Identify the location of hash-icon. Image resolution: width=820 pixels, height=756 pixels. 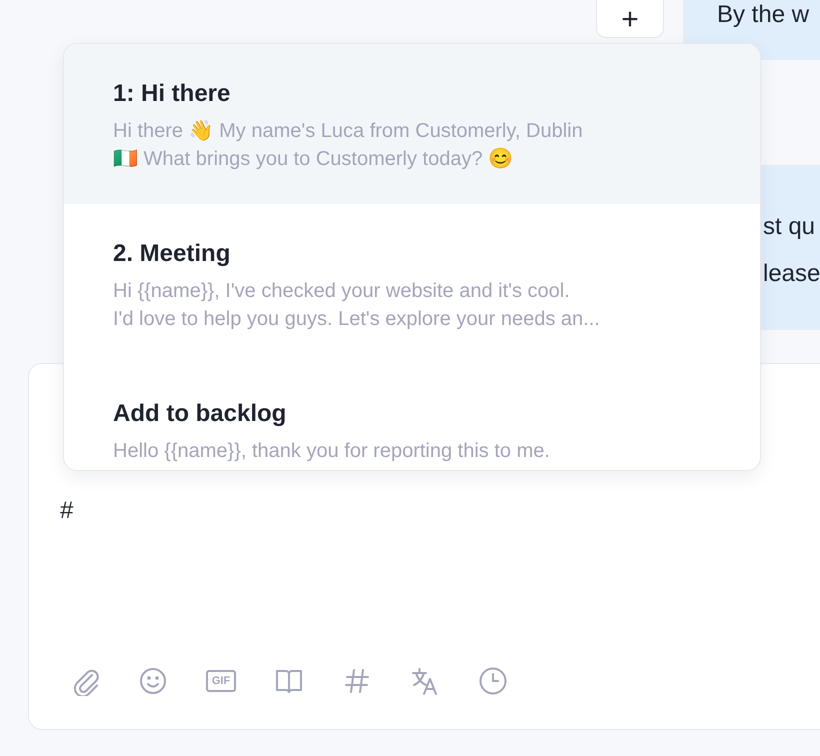
(357, 681).